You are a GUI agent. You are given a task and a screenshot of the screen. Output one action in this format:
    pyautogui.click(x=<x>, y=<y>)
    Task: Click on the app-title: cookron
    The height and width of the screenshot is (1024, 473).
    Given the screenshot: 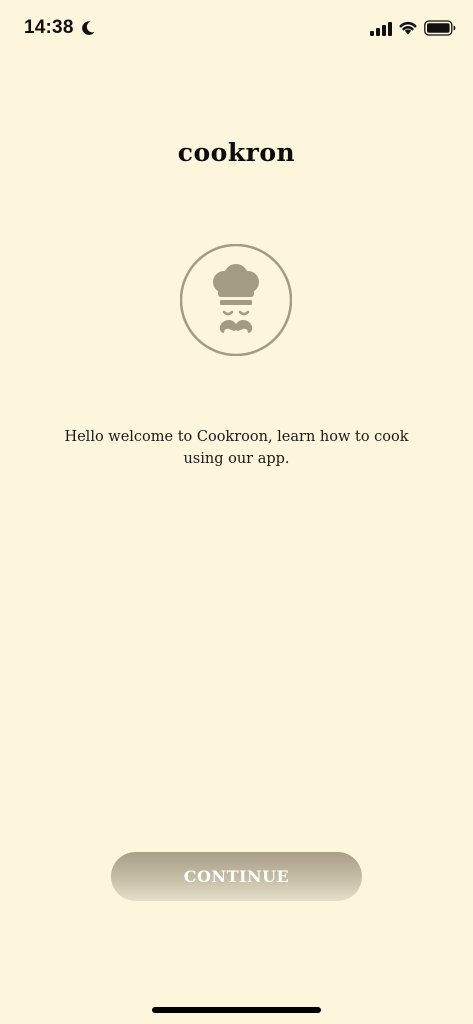 What is the action you would take?
    pyautogui.click(x=236, y=152)
    